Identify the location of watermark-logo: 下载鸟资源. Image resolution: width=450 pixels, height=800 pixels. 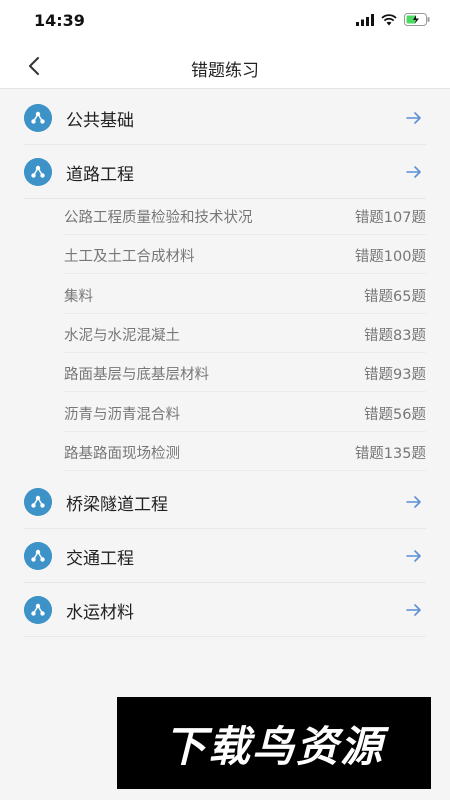
(274, 743).